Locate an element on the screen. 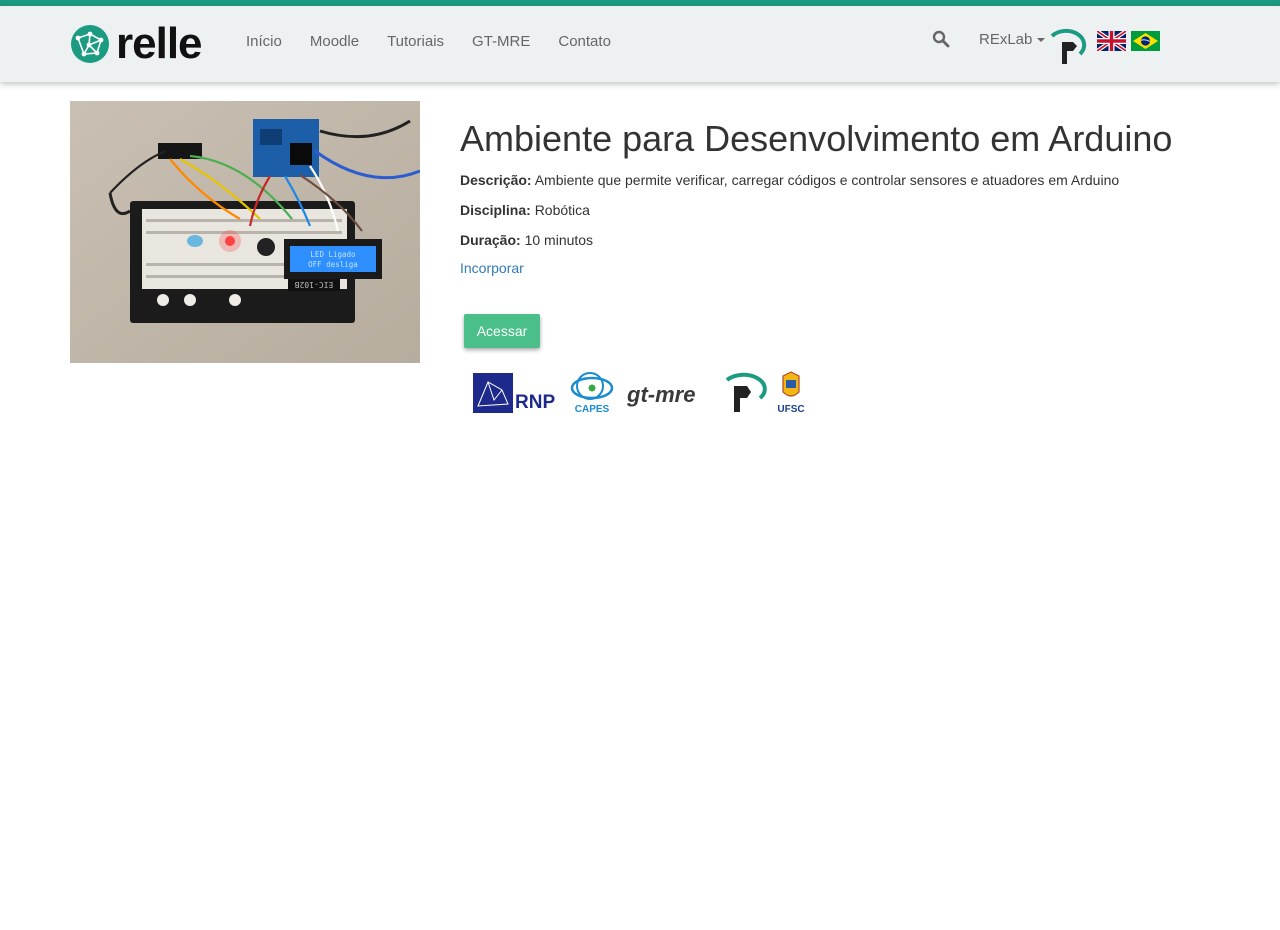 Image resolution: width=1280 pixels, height=930 pixels. page-title: Ambiente para Desenvolvimento em Arduino is located at coordinates (816, 138).